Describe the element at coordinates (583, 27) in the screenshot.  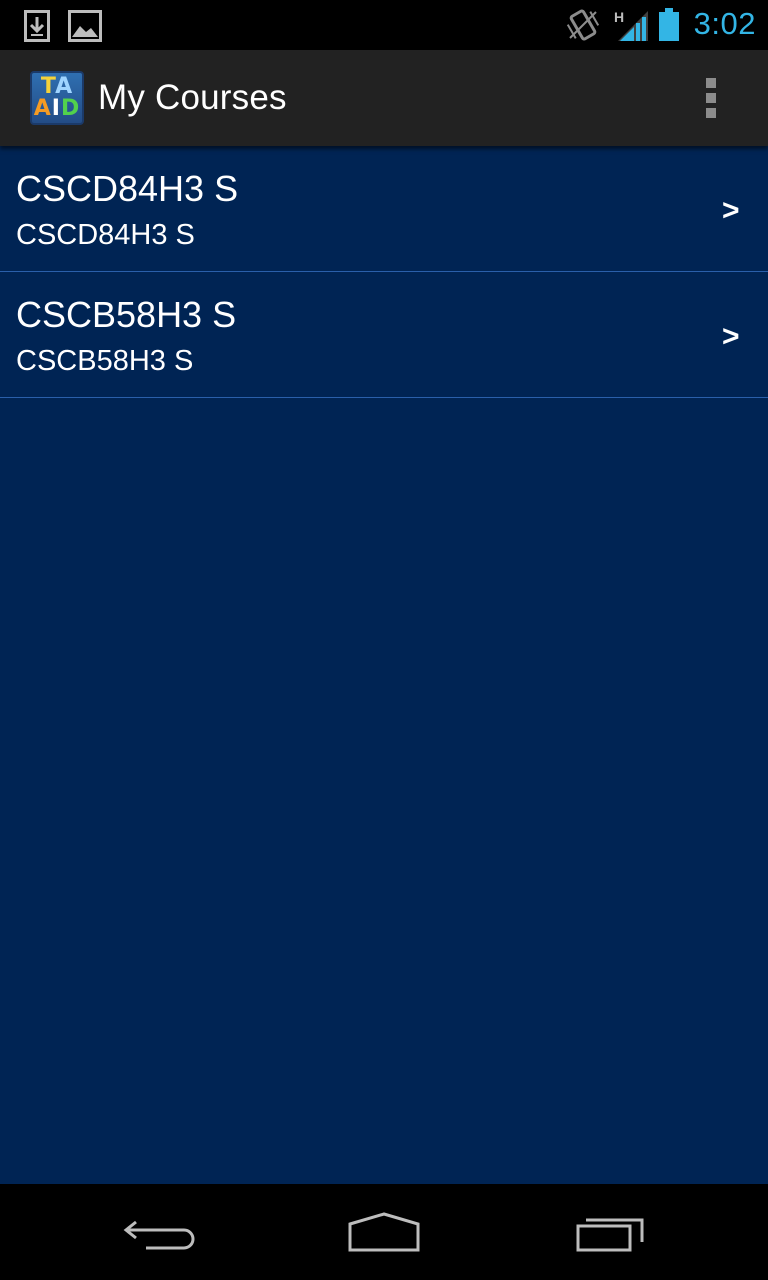
I see `vibrate-icon` at that location.